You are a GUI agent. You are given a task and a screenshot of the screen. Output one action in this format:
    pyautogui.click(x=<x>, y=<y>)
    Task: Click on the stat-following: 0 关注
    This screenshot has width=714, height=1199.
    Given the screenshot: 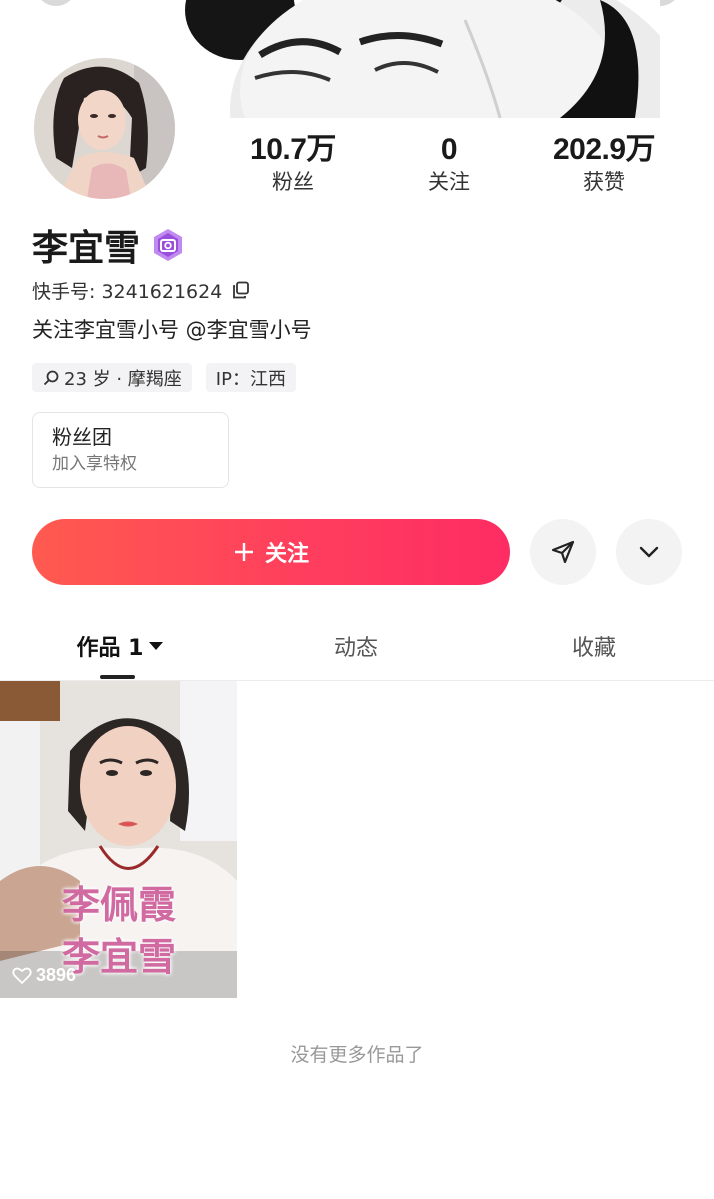 What is the action you would take?
    pyautogui.click(x=449, y=165)
    